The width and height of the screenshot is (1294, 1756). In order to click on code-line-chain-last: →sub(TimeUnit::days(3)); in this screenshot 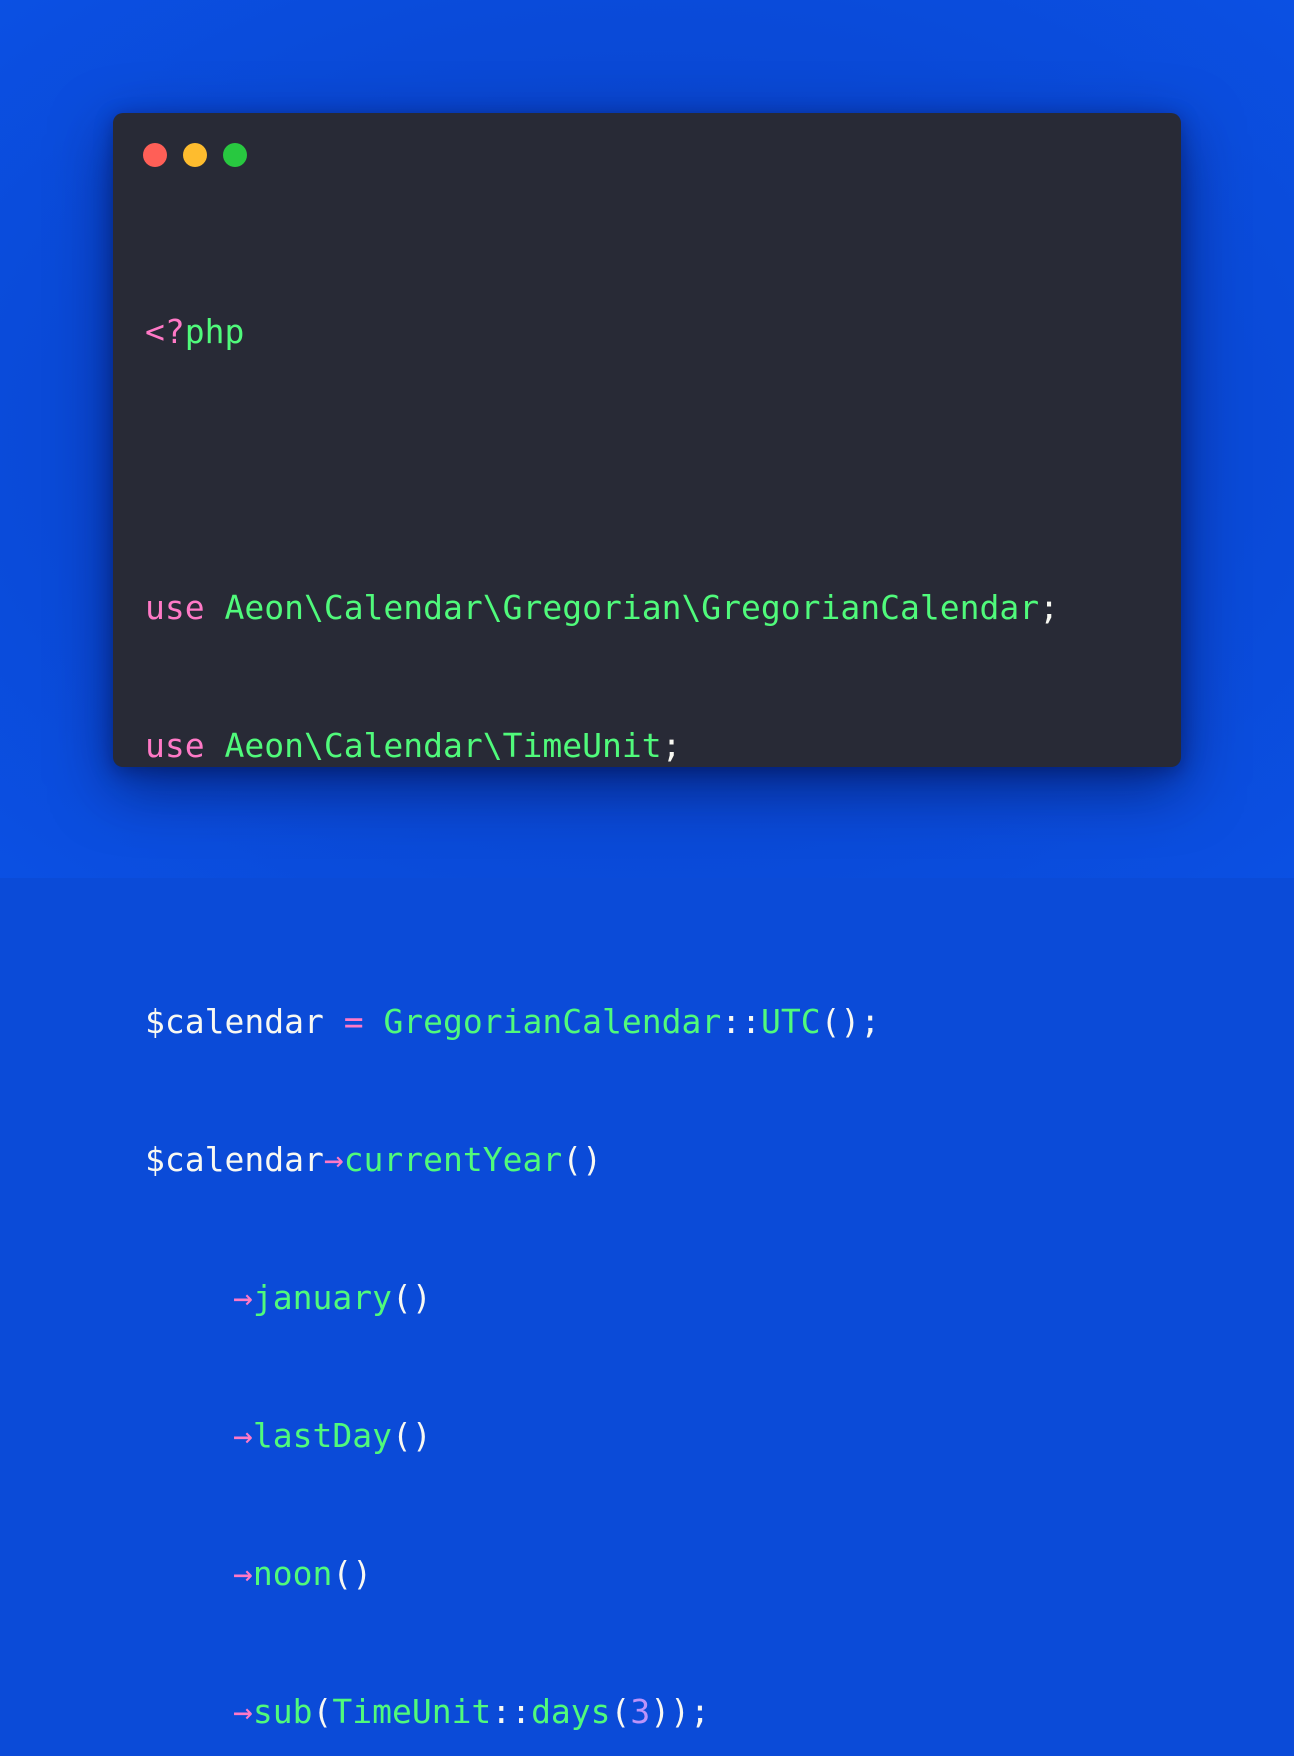, I will do `click(602, 1712)`.